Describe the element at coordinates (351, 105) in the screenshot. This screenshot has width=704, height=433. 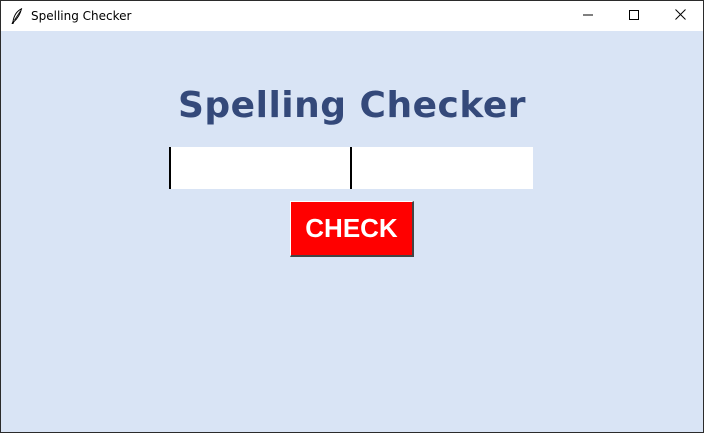
I see `page-title: Spelling Checker` at that location.